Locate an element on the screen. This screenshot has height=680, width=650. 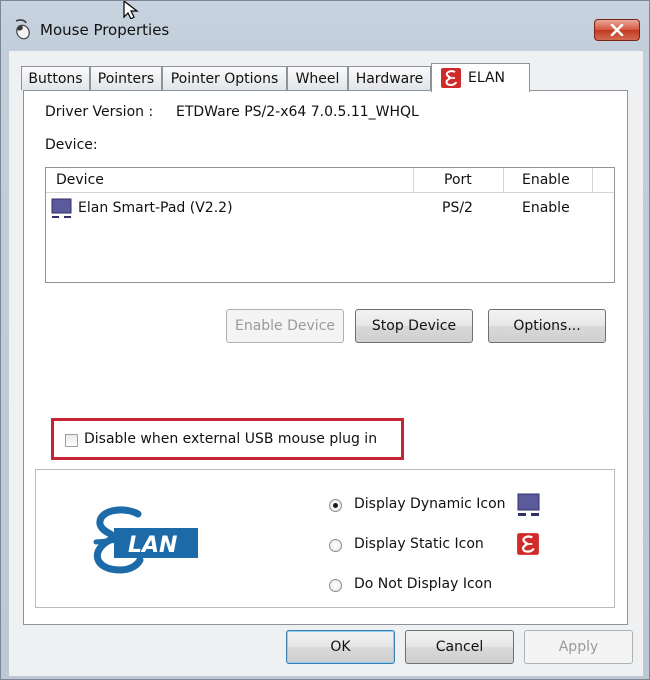
tab-hardware: Hardware is located at coordinates (389, 78).